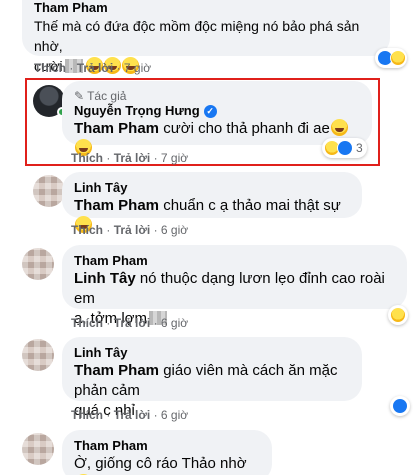  Describe the element at coordinates (100, 96) in the screenshot. I see `author-badge: ✎ Tác giả` at that location.